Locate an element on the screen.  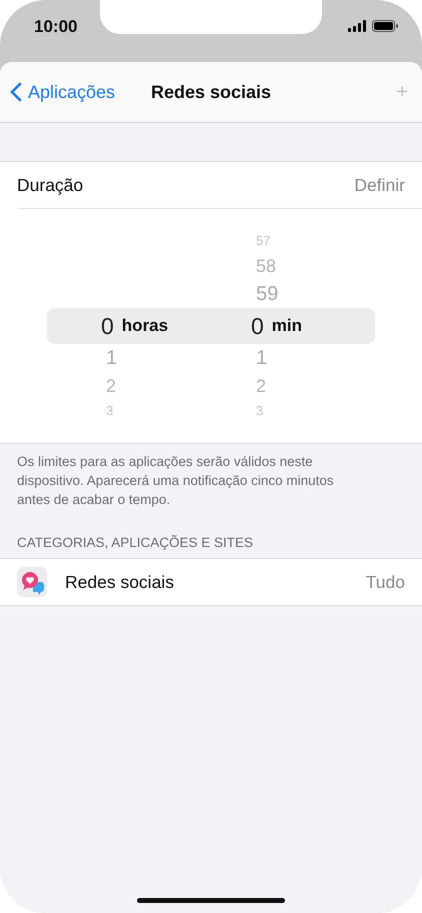
picker-option: 59 is located at coordinates (298, 294).